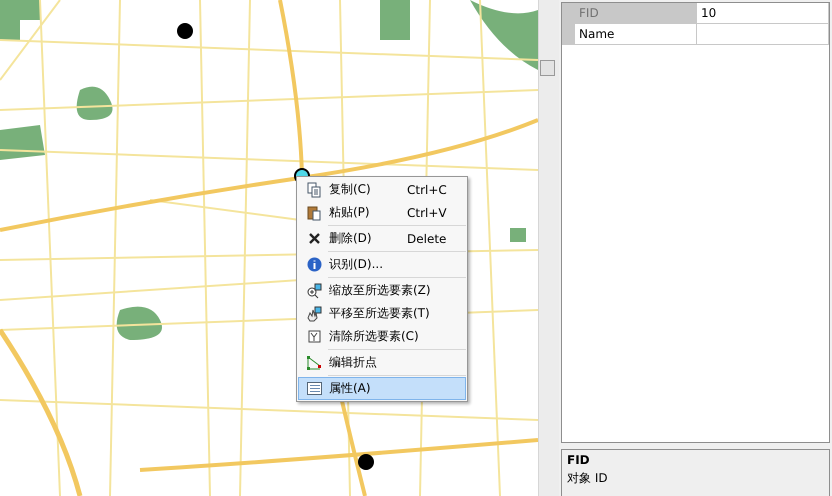 Image resolution: width=832 pixels, height=496 pixels. What do you see at coordinates (579, 460) in the screenshot?
I see `description-title: FID` at bounding box center [579, 460].